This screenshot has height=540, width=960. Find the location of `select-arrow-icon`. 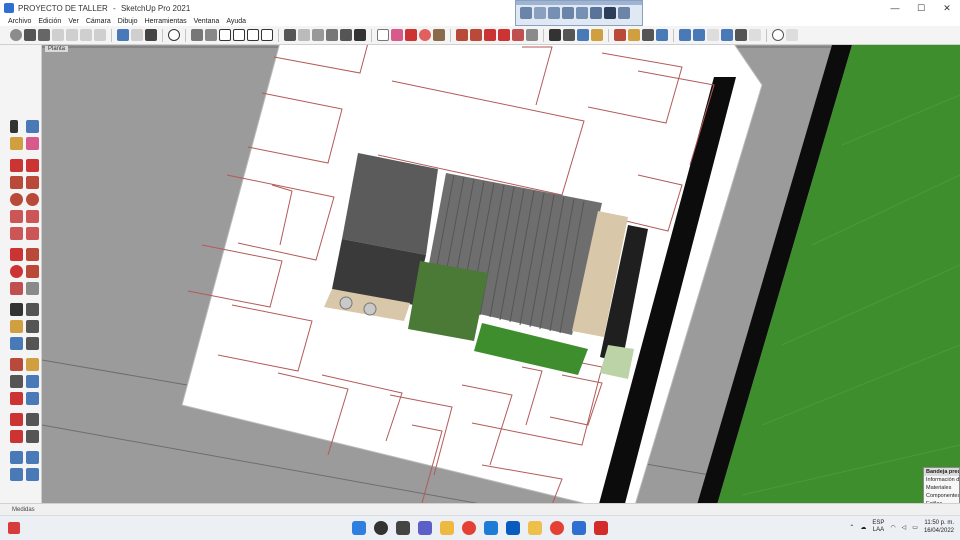

select-arrow-icon is located at coordinates (383, 35).